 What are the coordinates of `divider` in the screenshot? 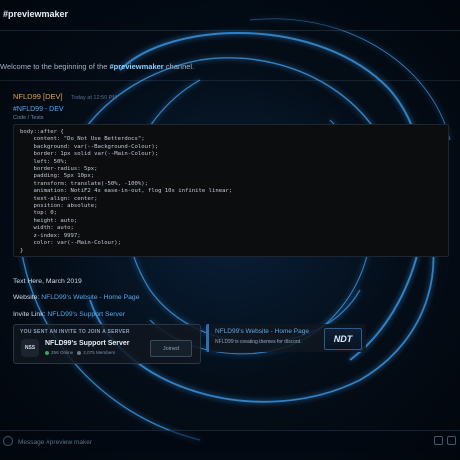 It's located at (230, 80).